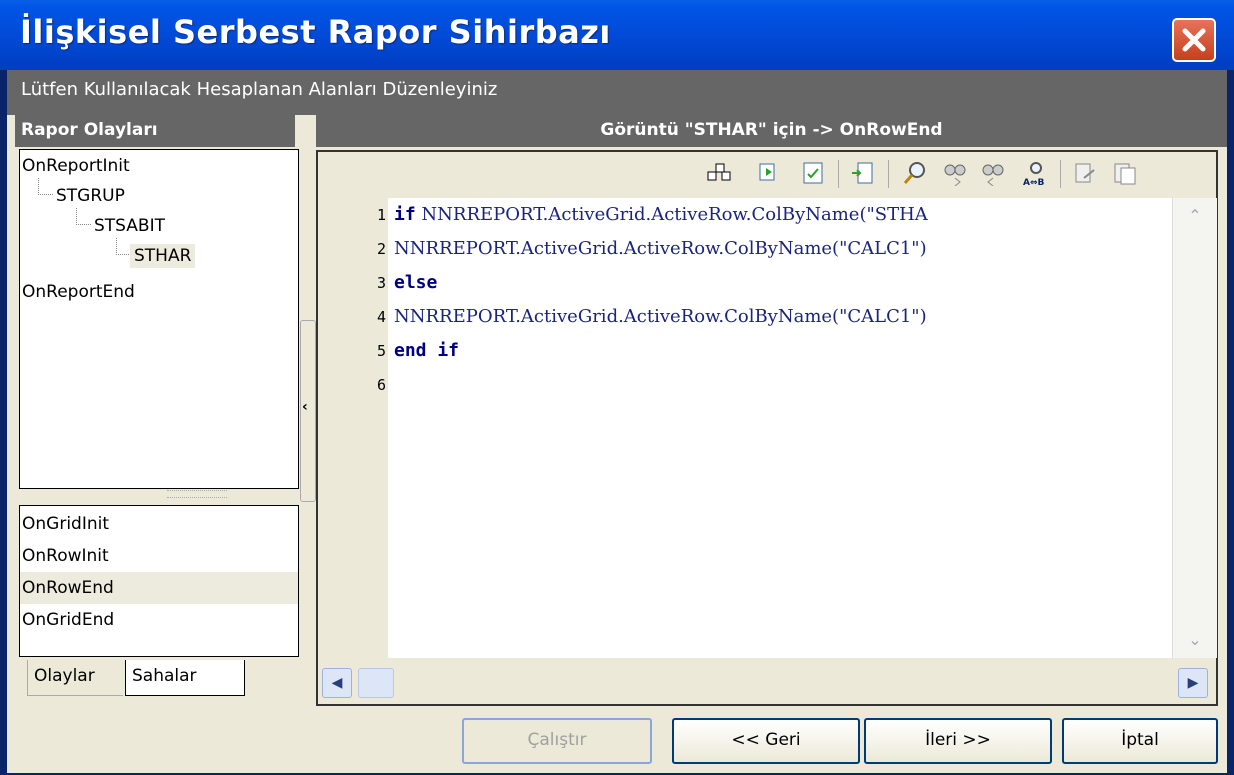 The image size is (1234, 775). Describe the element at coordinates (381, 283) in the screenshot. I see `line-number: 3` at that location.